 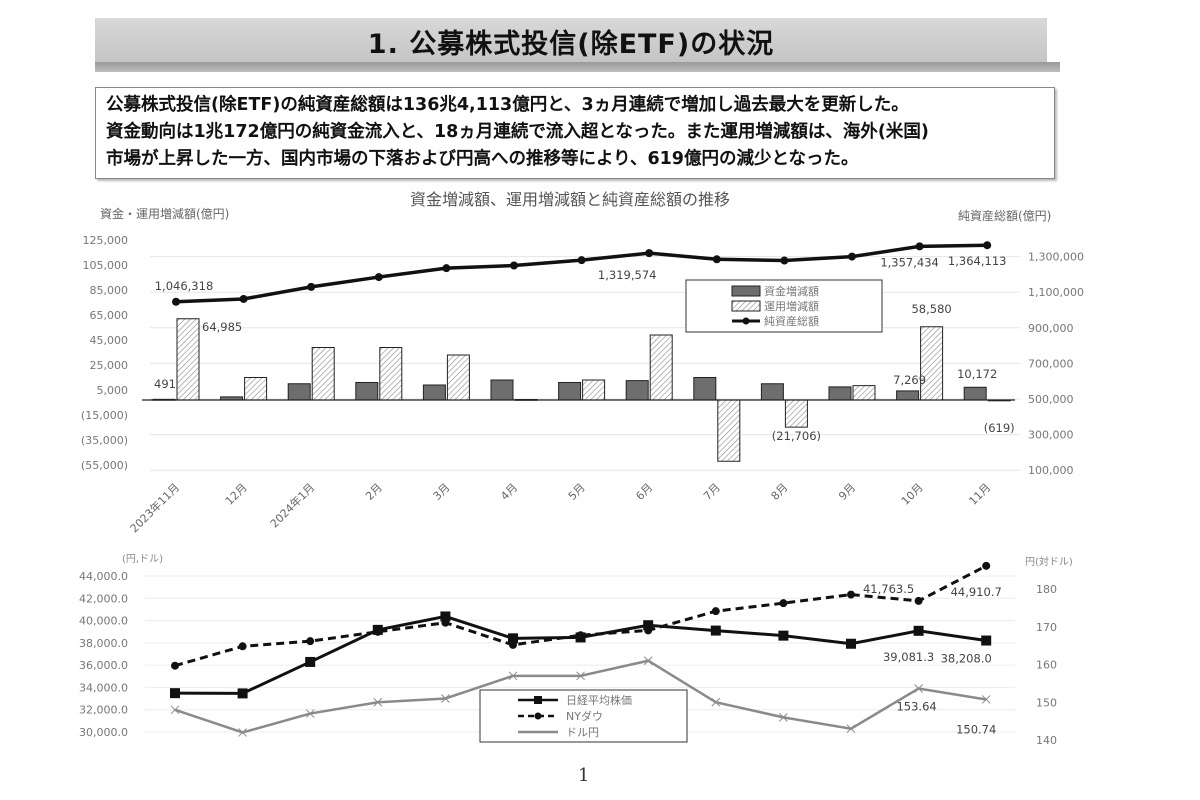 I want to click on data-label: 1,357,434, so click(x=909, y=262).